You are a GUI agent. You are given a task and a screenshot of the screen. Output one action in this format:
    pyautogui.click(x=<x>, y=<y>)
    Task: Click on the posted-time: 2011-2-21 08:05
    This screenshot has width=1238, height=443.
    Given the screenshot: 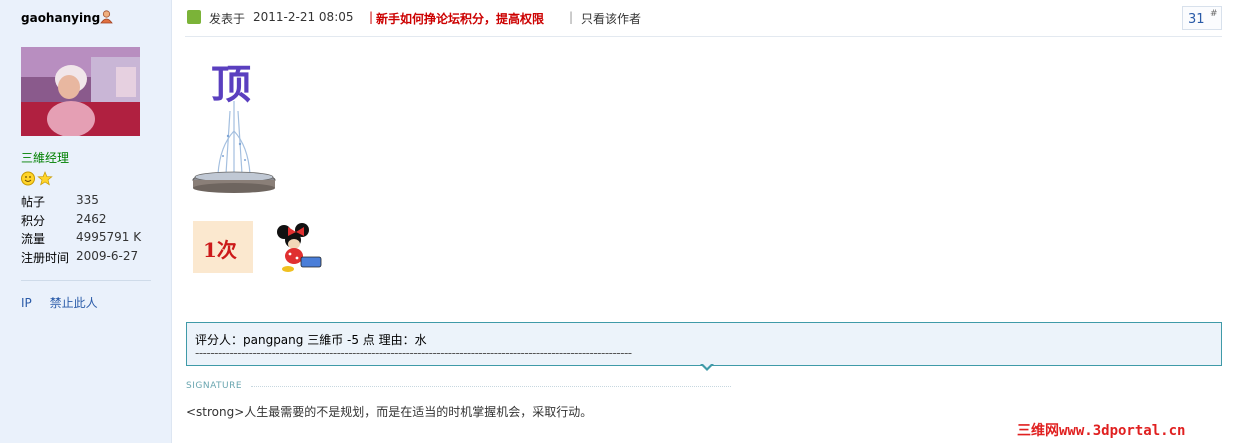 What is the action you would take?
    pyautogui.click(x=303, y=17)
    